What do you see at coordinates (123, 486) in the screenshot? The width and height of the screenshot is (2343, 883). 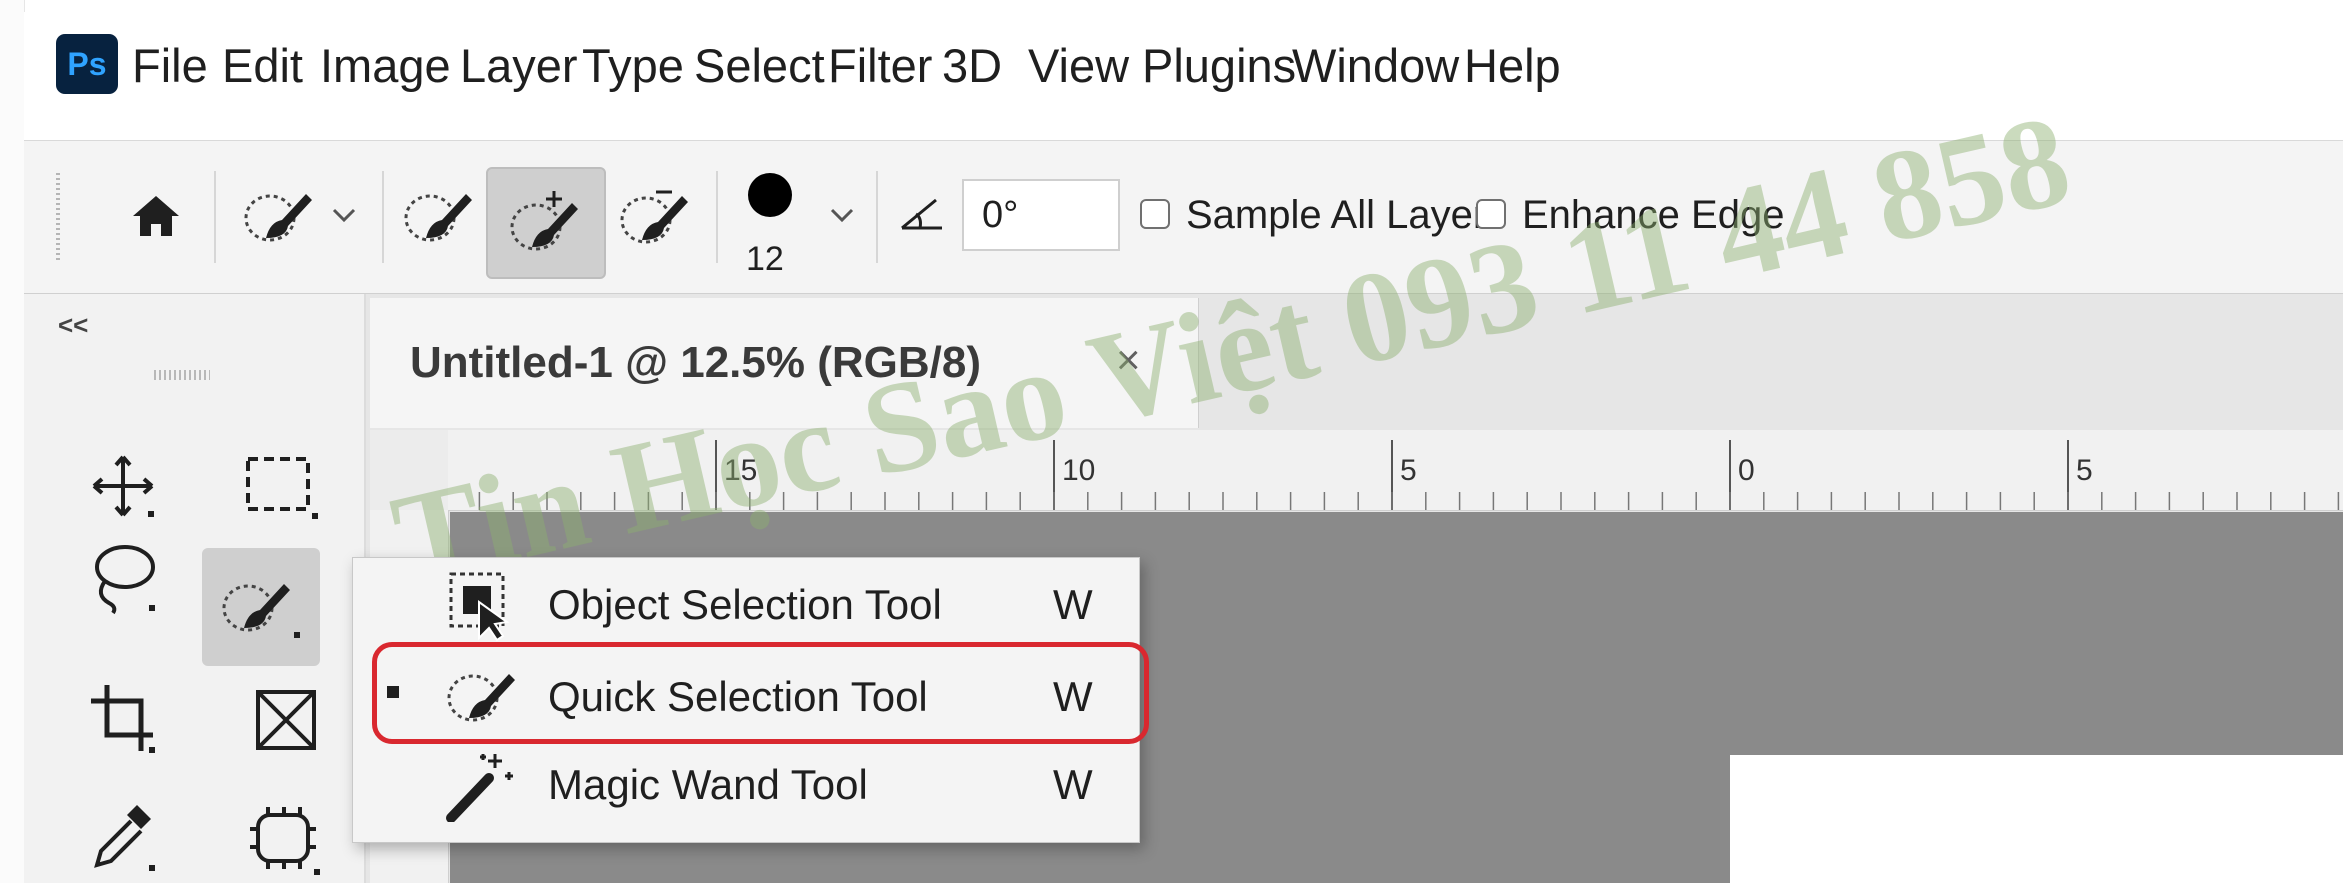 I see `move-tool-icon` at bounding box center [123, 486].